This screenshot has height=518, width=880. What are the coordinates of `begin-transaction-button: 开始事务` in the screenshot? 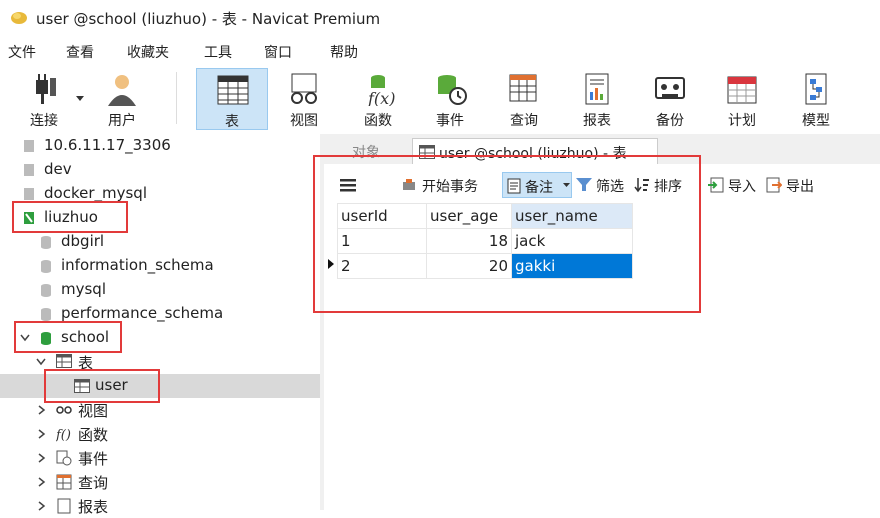 It's located at (448, 185).